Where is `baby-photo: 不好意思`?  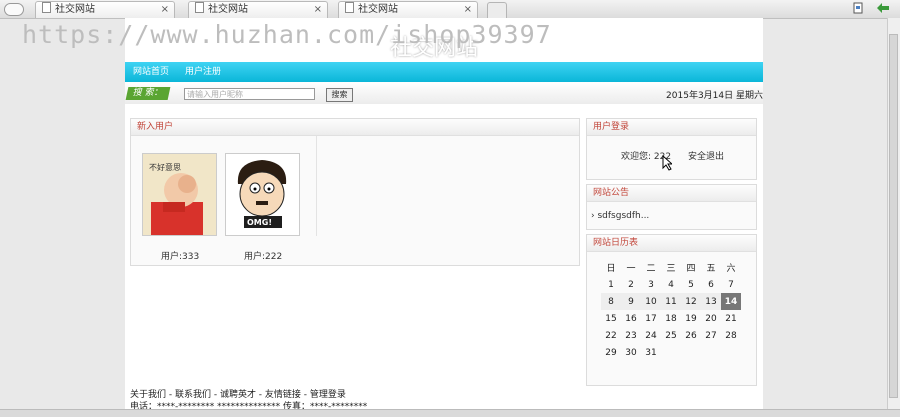
baby-photo: 不好意思 is located at coordinates (179, 194).